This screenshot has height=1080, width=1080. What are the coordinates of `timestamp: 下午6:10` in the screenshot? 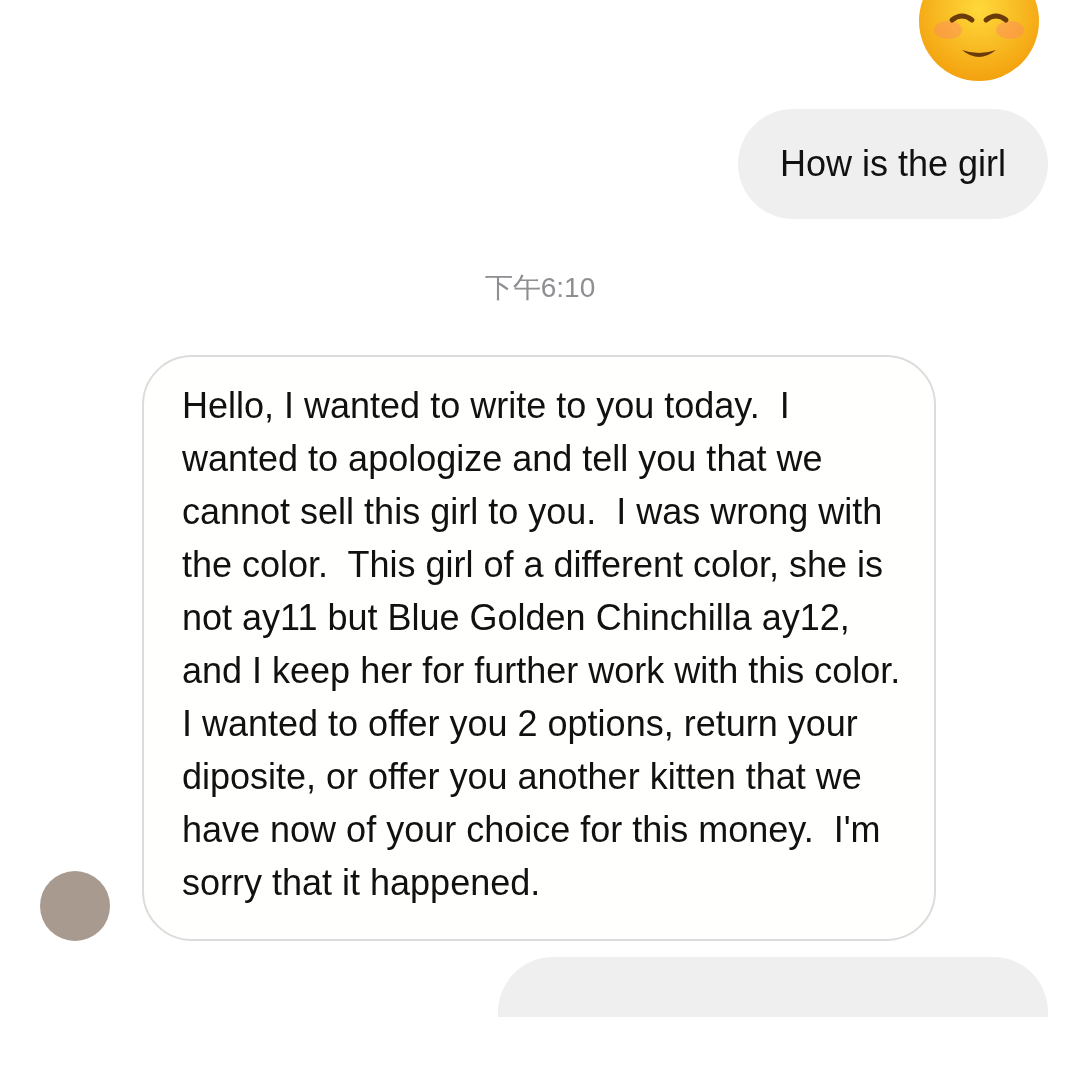 It's located at (540, 288).